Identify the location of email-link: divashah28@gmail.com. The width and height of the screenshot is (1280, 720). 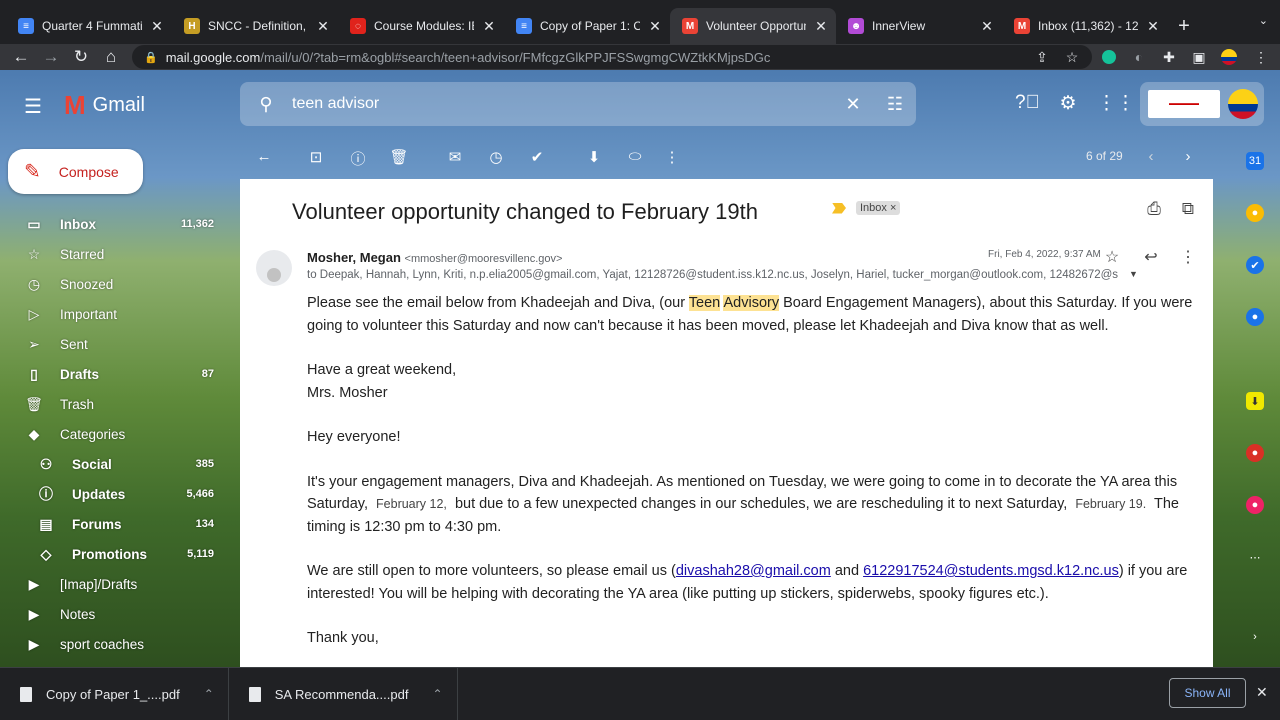
(753, 571).